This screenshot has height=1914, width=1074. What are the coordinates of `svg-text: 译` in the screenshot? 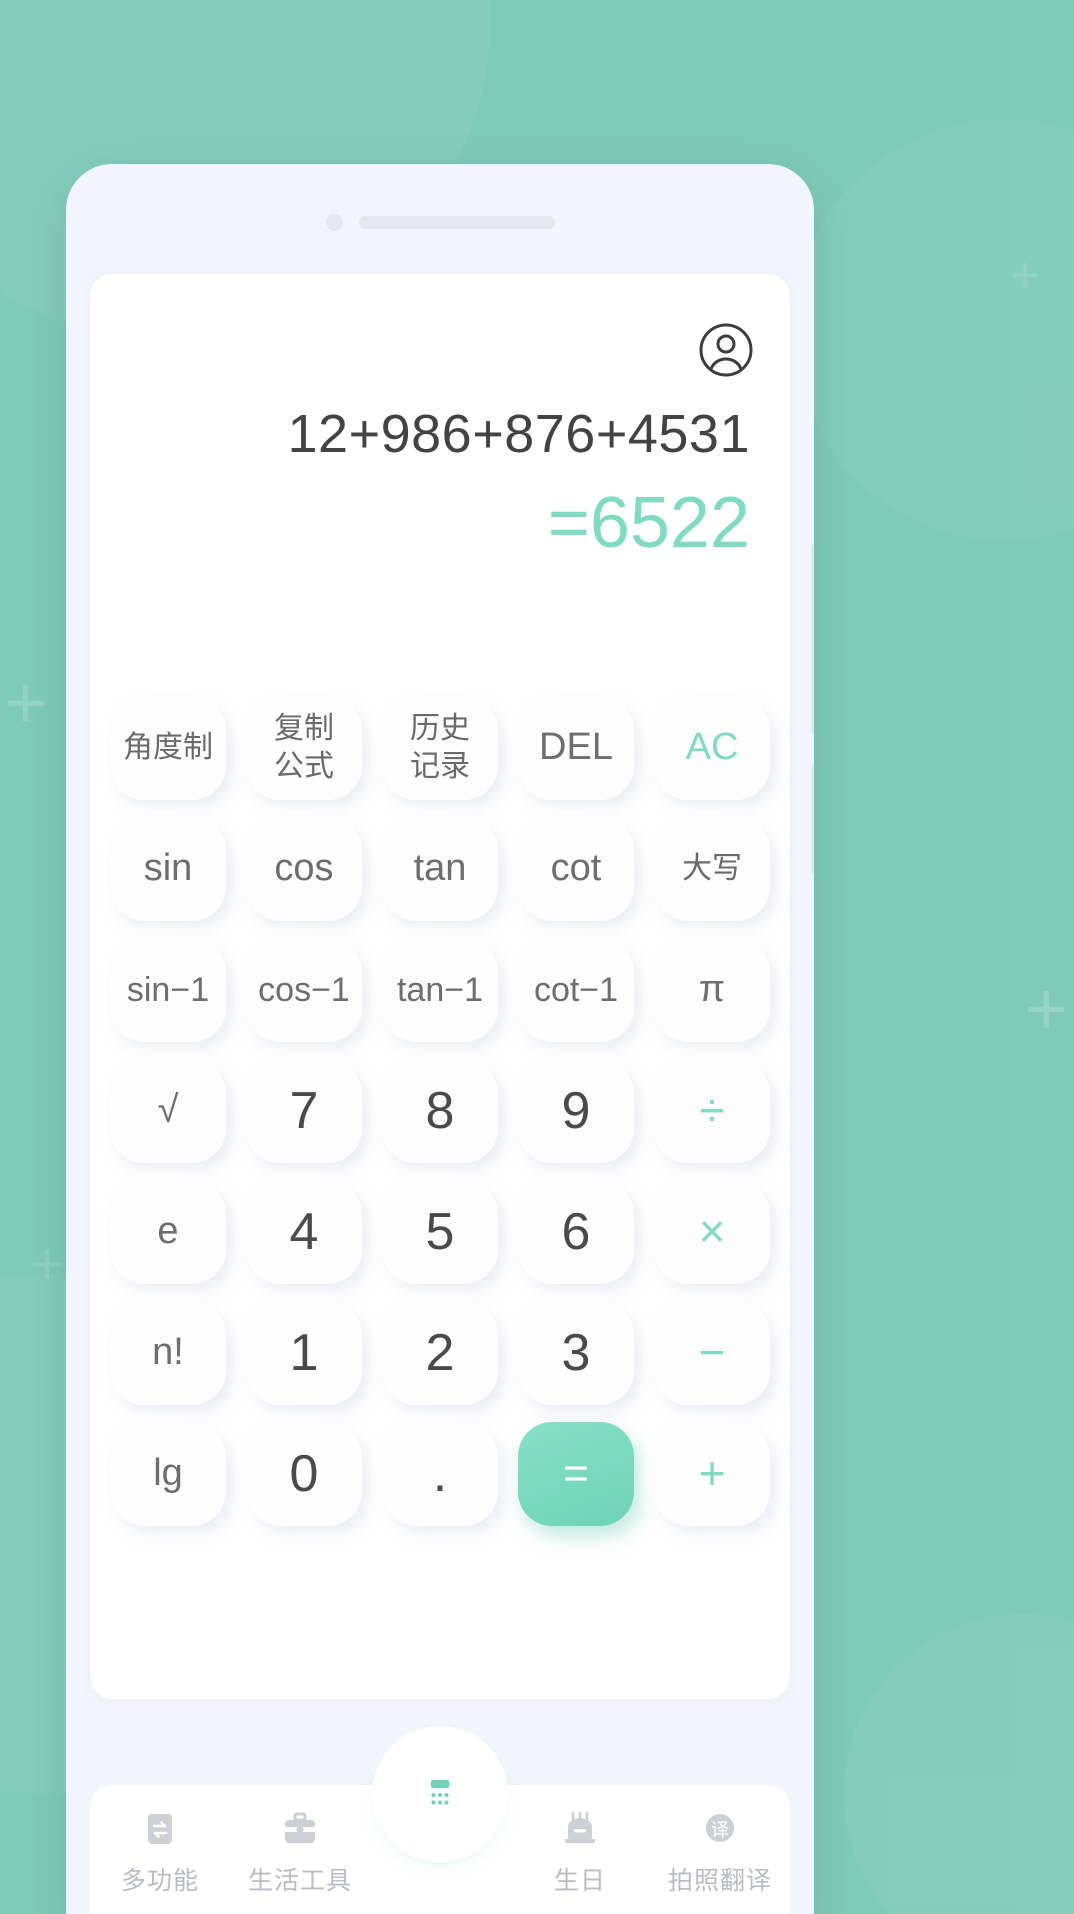 It's located at (720, 1830).